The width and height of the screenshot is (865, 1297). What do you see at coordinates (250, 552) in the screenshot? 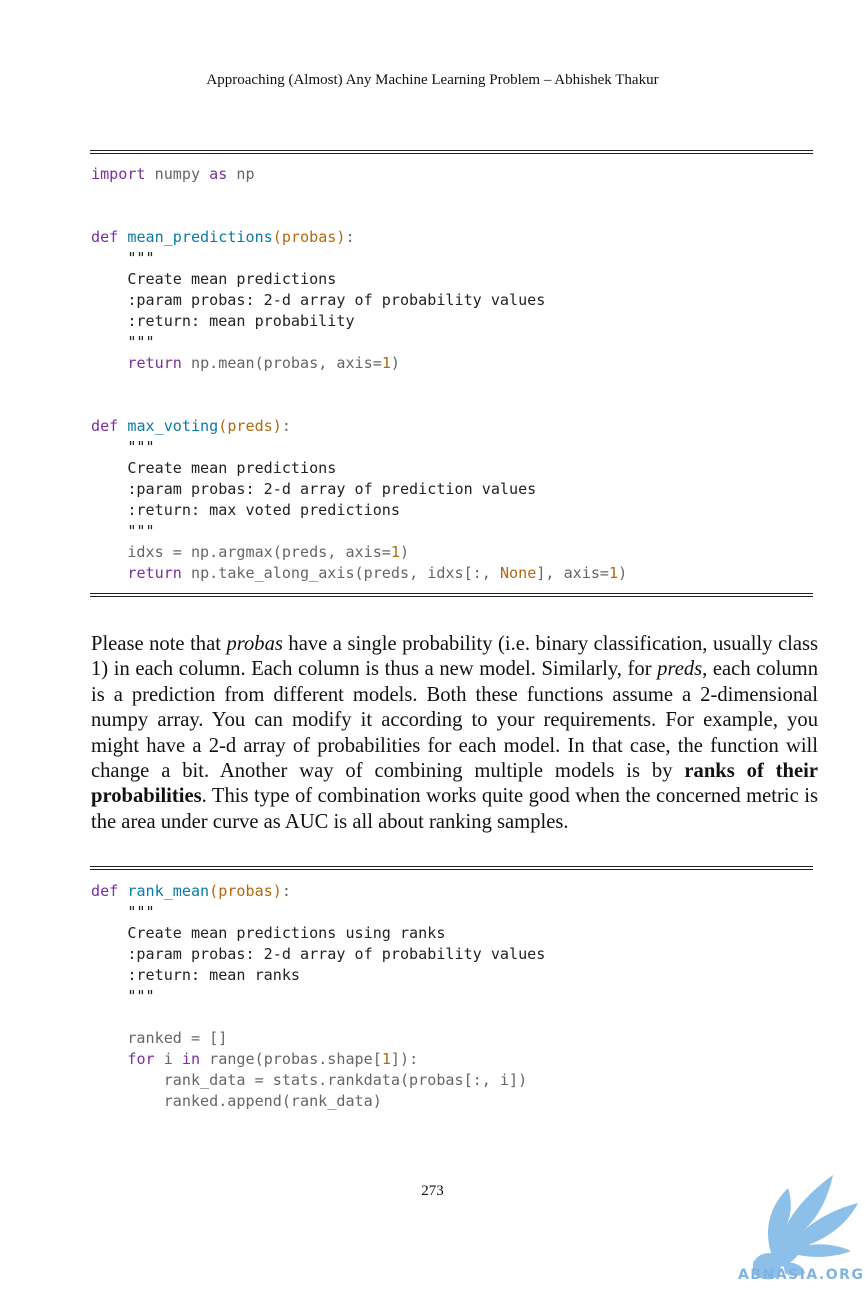
I see `code-line: idxs = np.argmax(preds, axis=1)` at bounding box center [250, 552].